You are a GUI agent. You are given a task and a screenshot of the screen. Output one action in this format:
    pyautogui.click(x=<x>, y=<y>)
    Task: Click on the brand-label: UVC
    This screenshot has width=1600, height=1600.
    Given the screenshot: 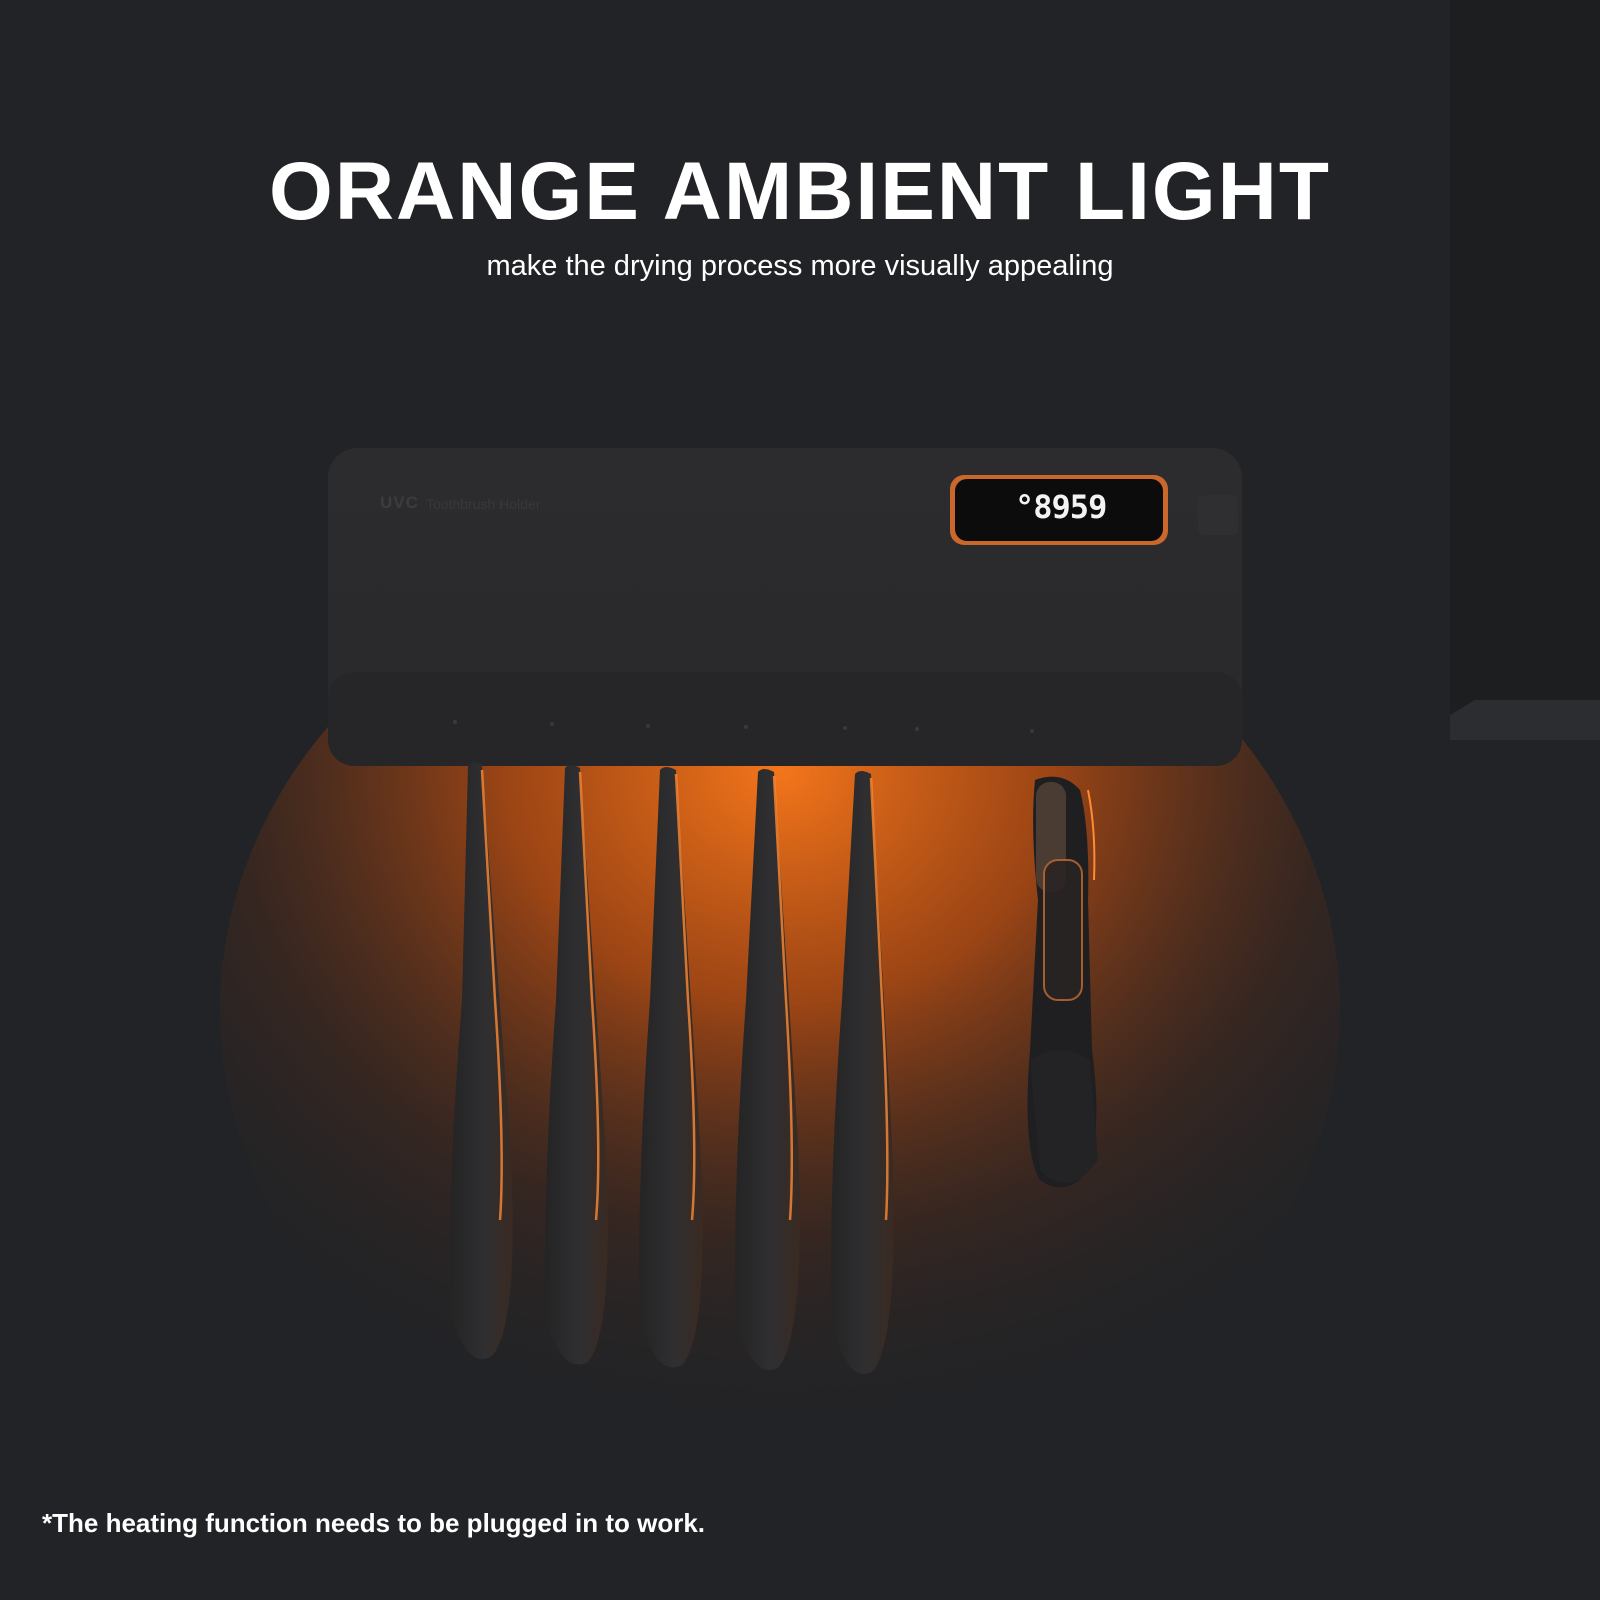 What is the action you would take?
    pyautogui.click(x=399, y=502)
    